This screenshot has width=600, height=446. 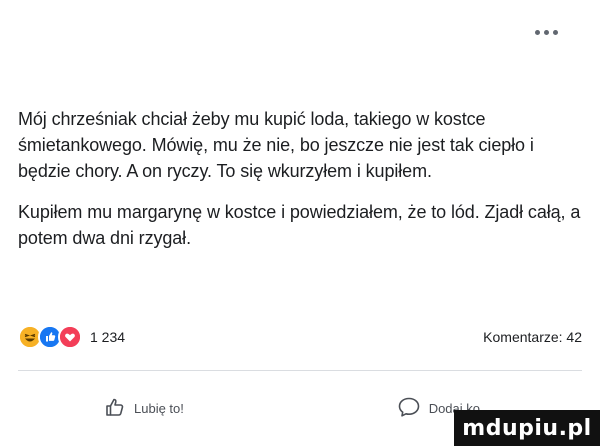 I want to click on comments-count-link: Komentarze: 42, so click(x=532, y=337).